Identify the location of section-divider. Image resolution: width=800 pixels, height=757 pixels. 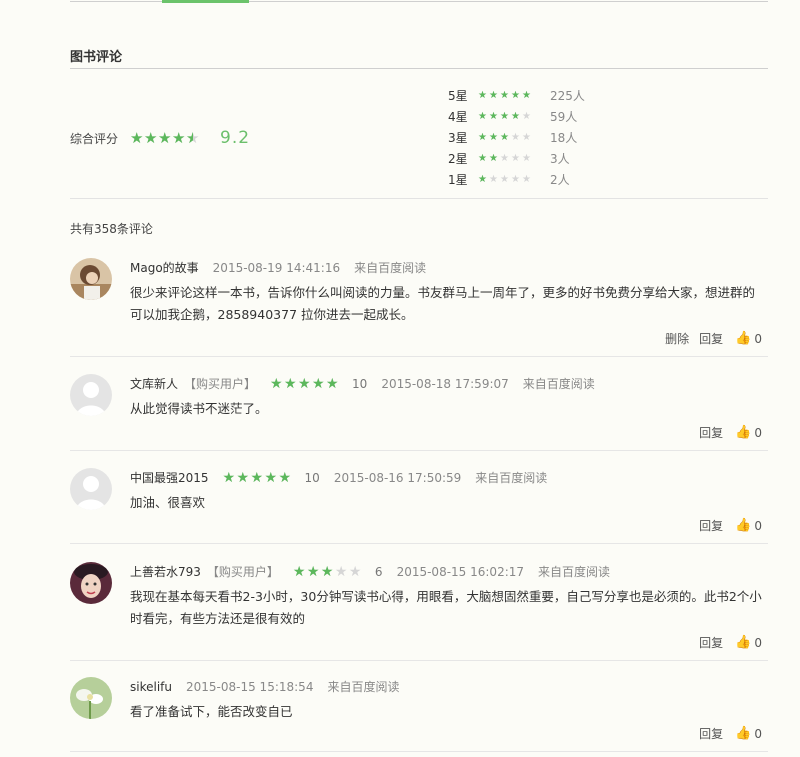
(419, 68).